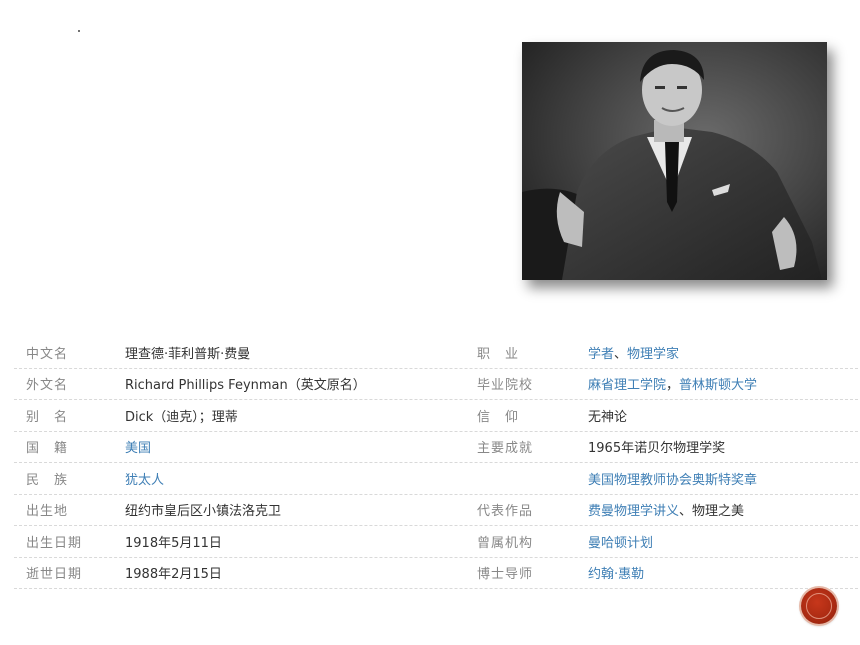 The height and width of the screenshot is (645, 860). Describe the element at coordinates (47, 386) in the screenshot. I see `label-foreign-name: 外文名` at that location.